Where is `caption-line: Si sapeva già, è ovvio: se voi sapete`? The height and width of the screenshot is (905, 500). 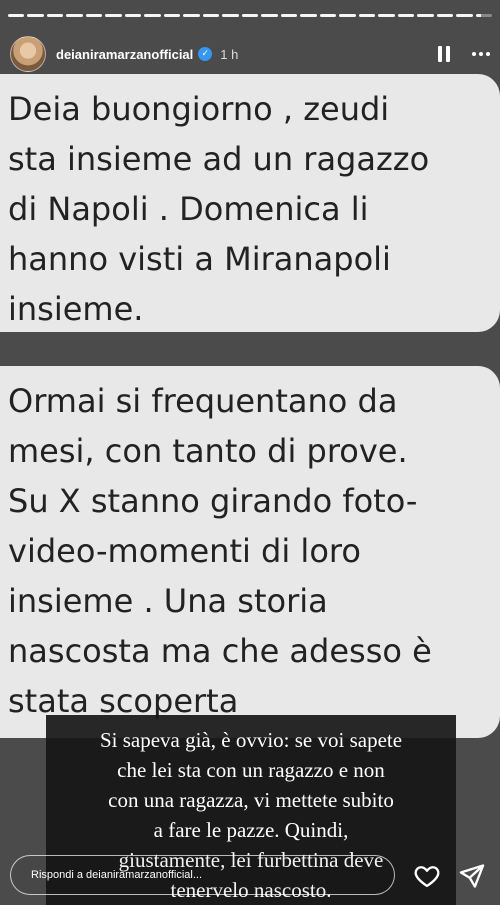 caption-line: Si sapeva già, è ovvio: se voi sapete is located at coordinates (251, 740).